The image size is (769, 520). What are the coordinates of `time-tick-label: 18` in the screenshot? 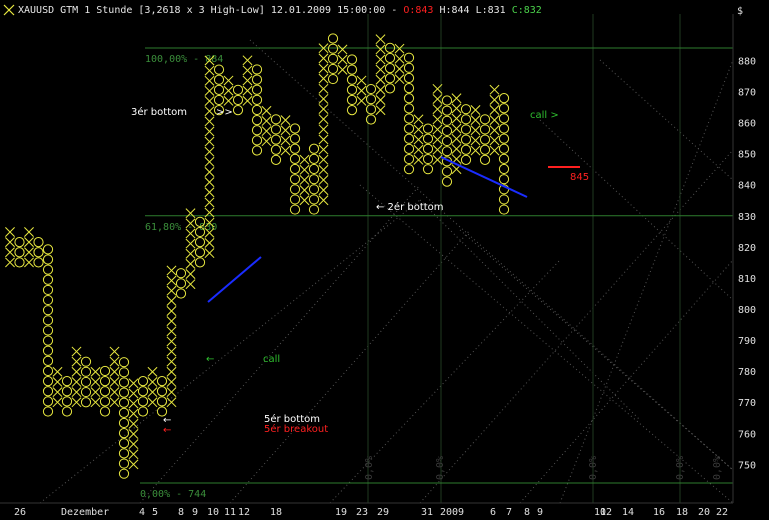 It's located at (276, 512).